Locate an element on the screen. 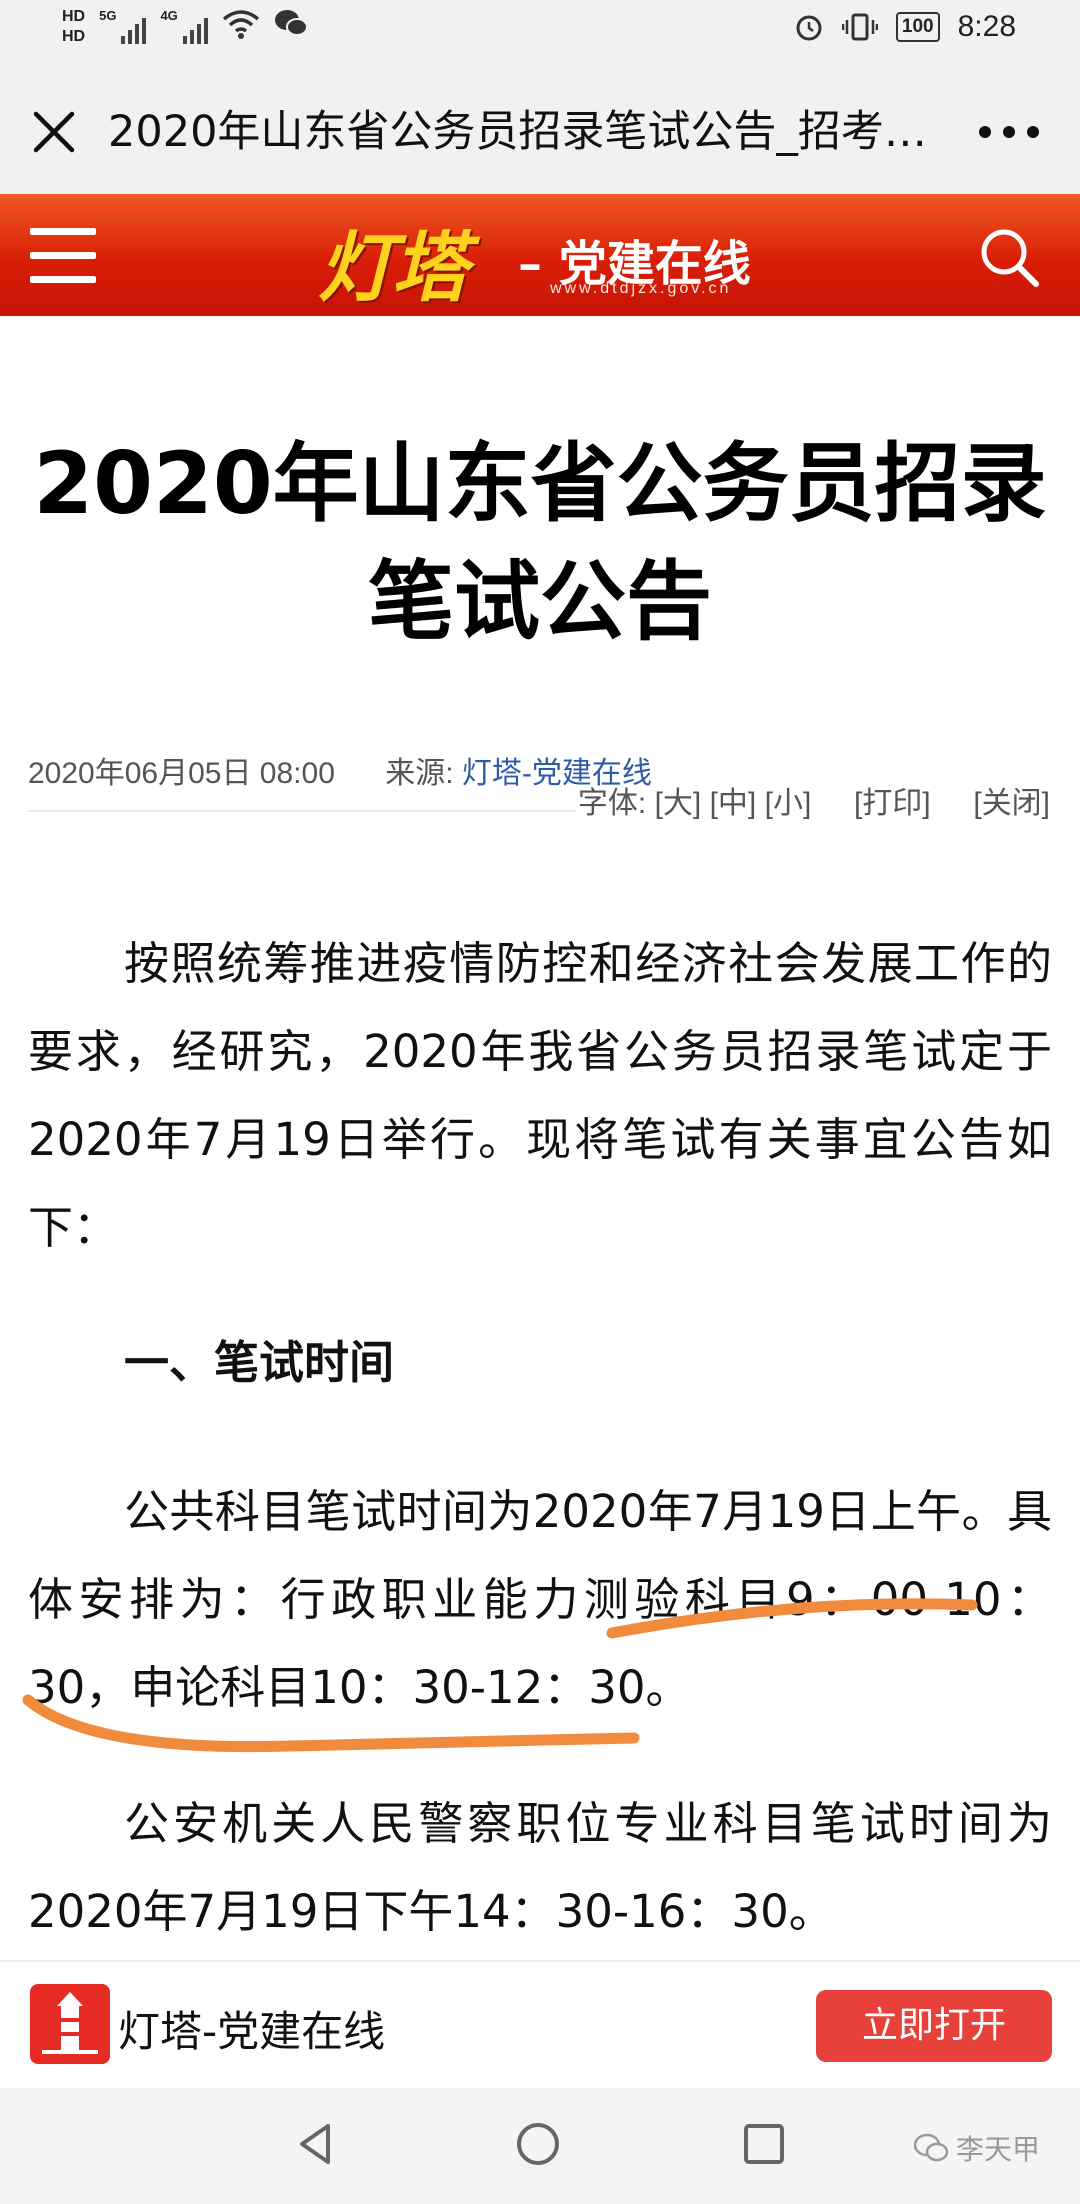 This screenshot has width=1080, height=2204. logo-url-text: www.dtdjzx.gov.cn is located at coordinates (641, 288).